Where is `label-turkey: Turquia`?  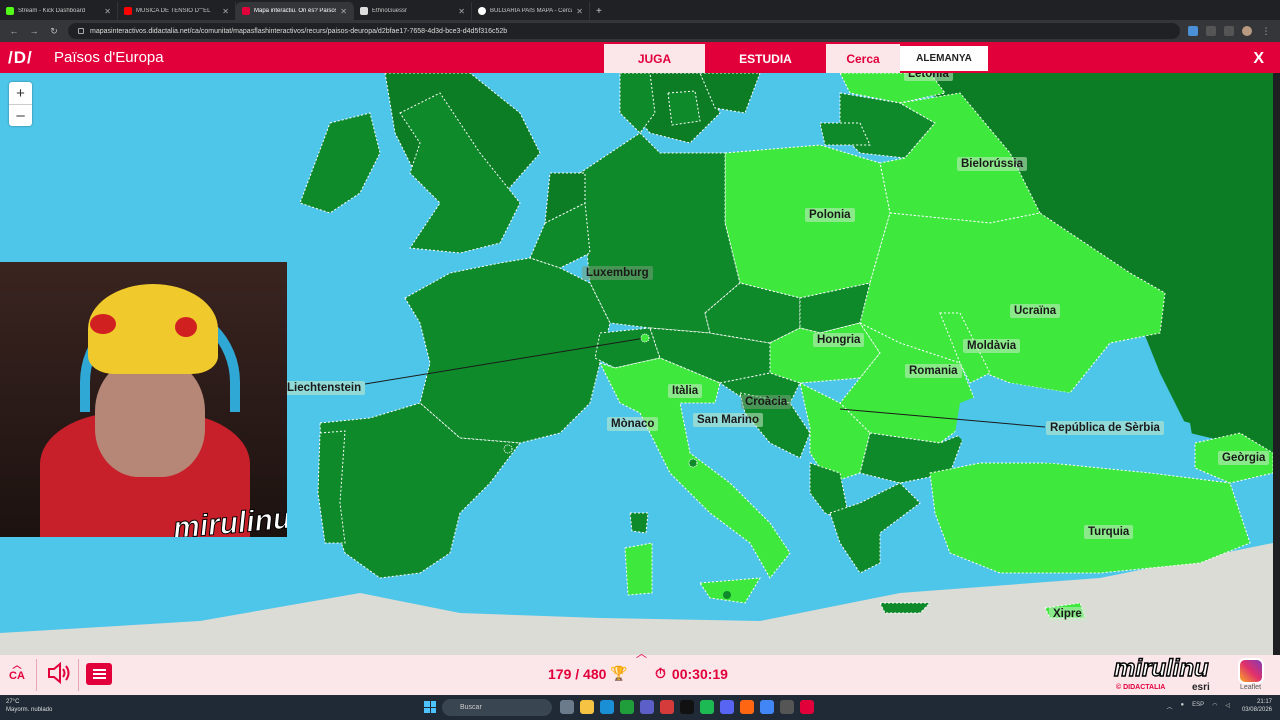
label-turkey: Turquia is located at coordinates (1109, 532).